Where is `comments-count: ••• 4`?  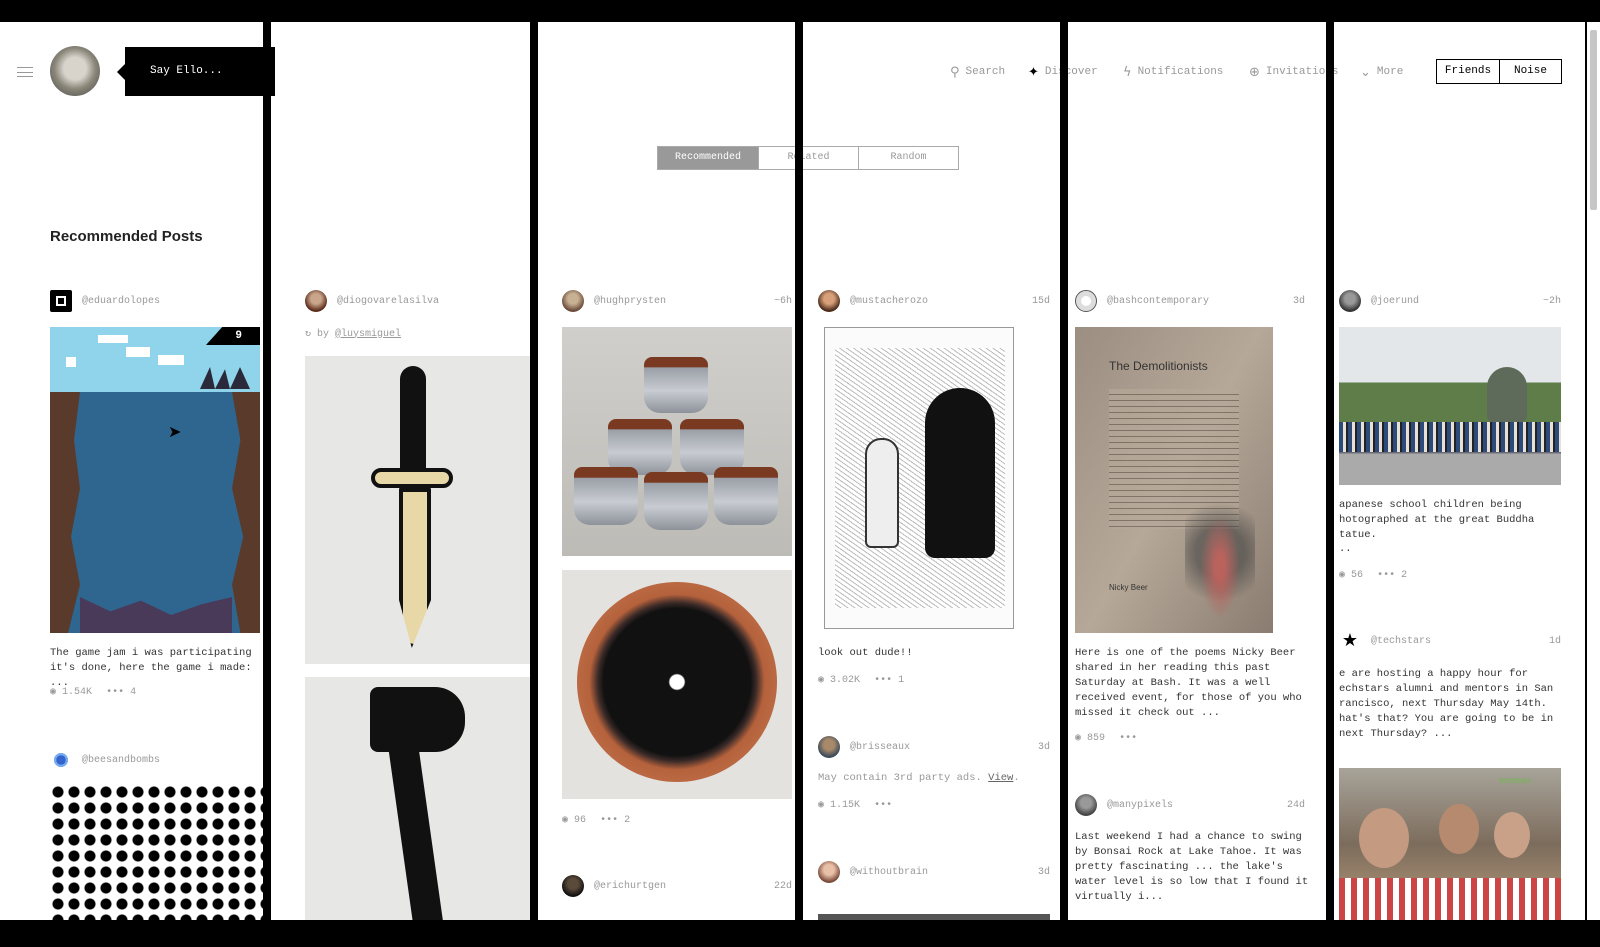 comments-count: ••• 4 is located at coordinates (121, 692).